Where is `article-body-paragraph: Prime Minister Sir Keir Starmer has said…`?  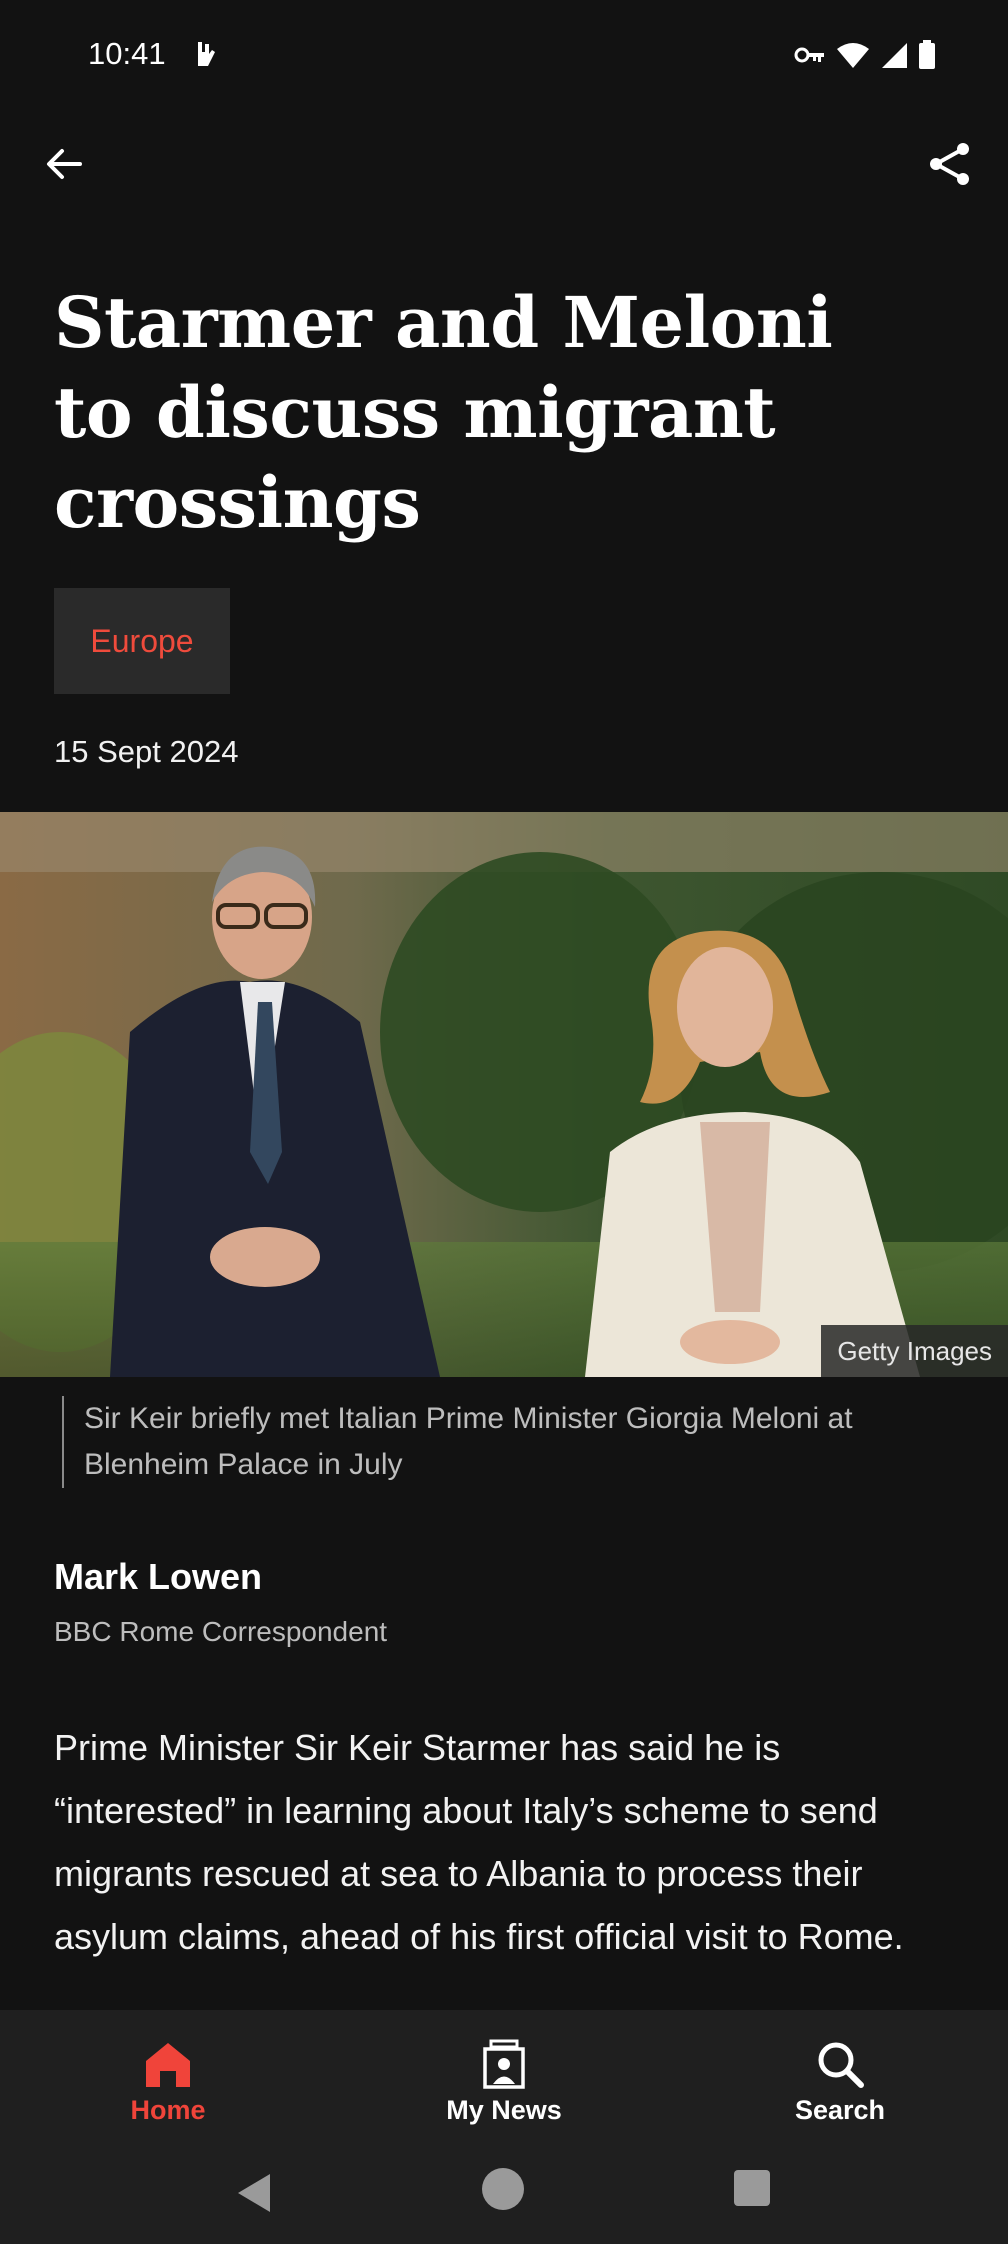
article-body-paragraph: Prime Minister Sir Keir Starmer has said… is located at coordinates (479, 1842).